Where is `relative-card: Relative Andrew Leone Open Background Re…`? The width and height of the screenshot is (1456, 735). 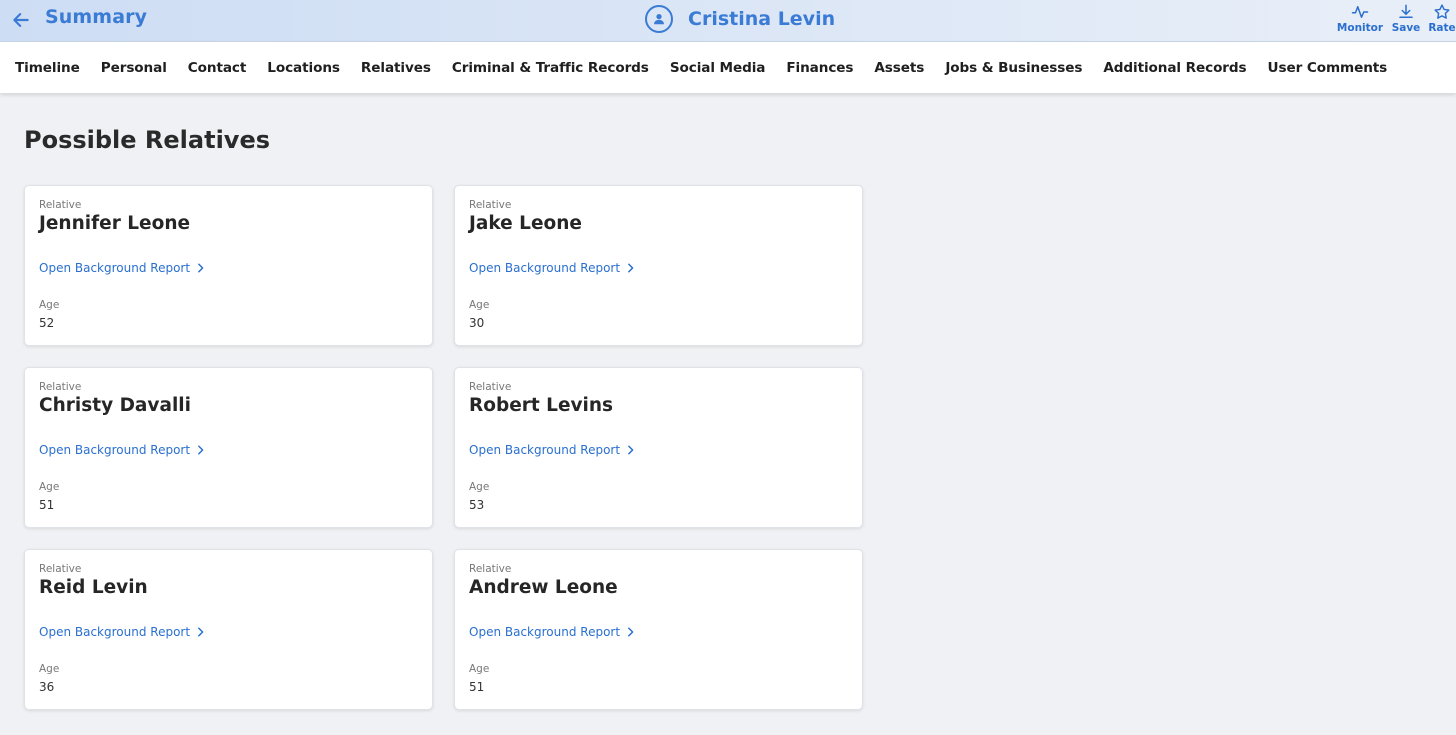
relative-card: Relative Andrew Leone Open Background Re… is located at coordinates (658, 629).